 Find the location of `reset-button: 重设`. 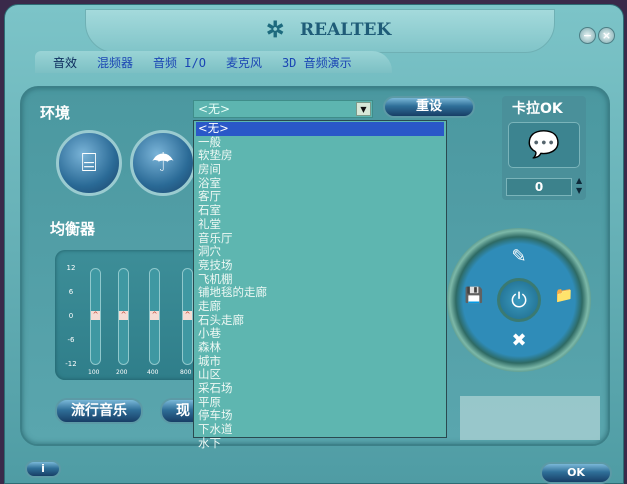

reset-button: 重设 is located at coordinates (429, 107).